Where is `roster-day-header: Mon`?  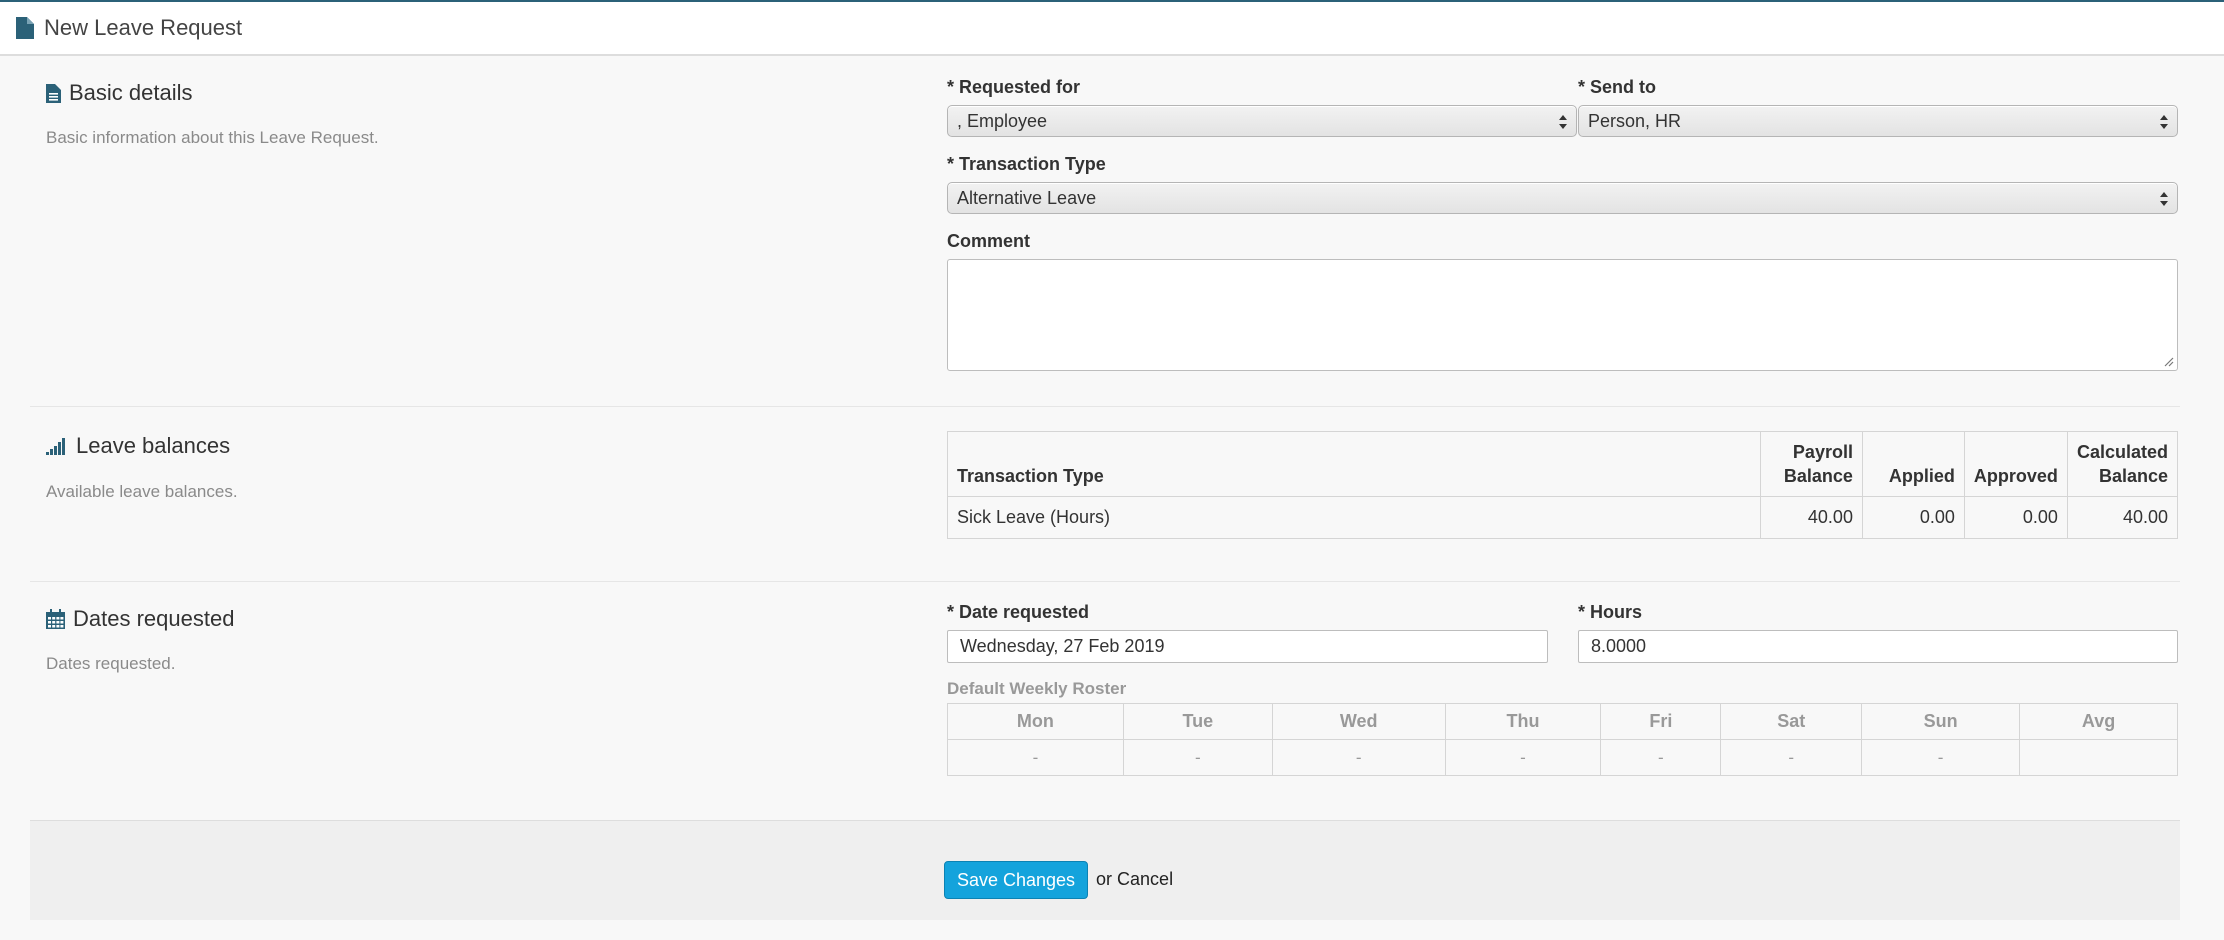
roster-day-header: Mon is located at coordinates (1035, 721).